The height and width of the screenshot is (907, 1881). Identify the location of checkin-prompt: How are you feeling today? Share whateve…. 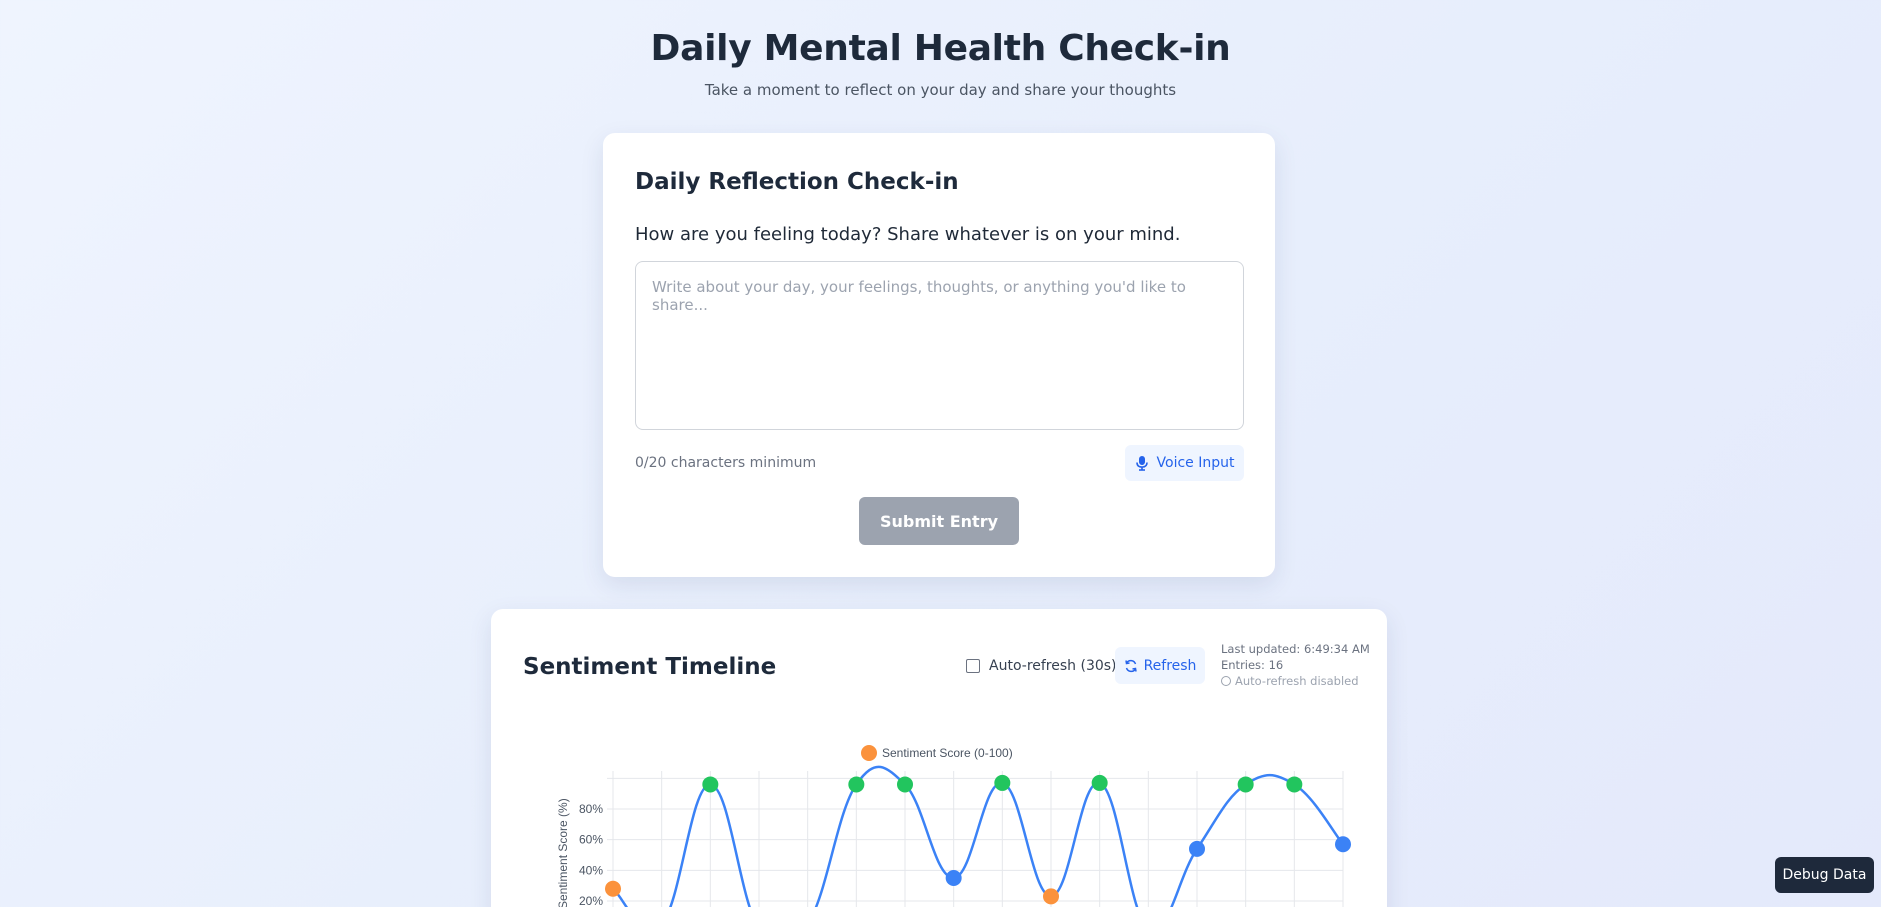
(908, 234).